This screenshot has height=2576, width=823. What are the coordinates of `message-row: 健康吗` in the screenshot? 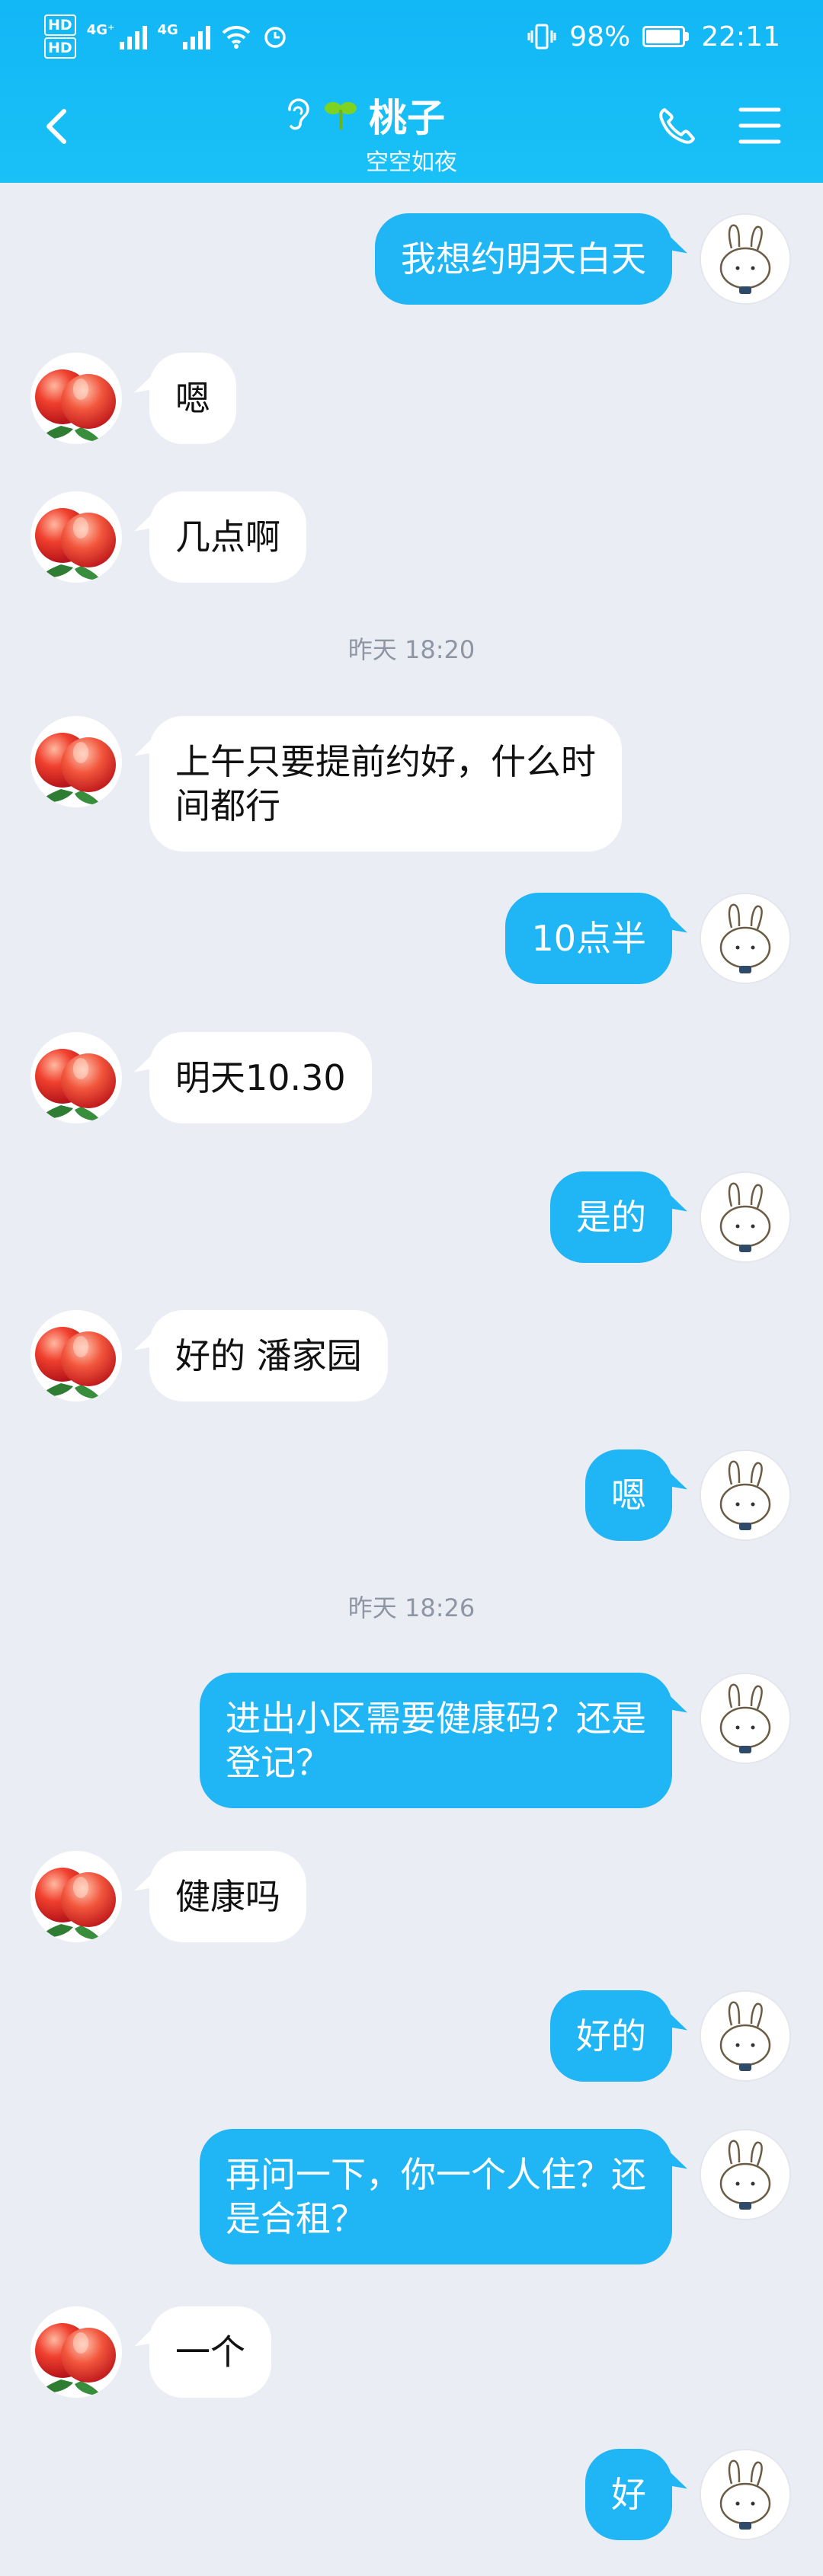 It's located at (411, 1897).